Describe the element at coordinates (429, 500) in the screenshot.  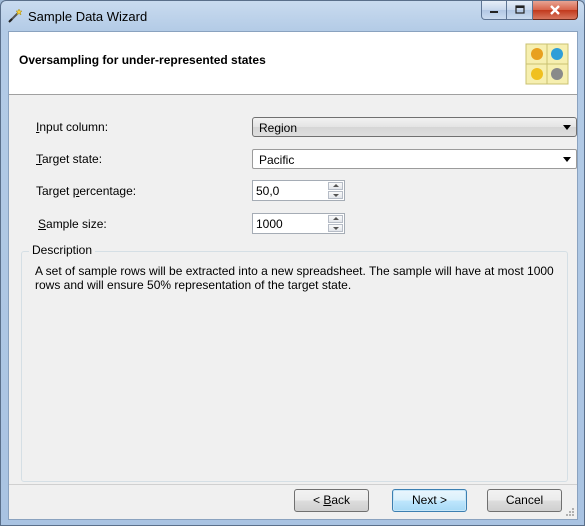
I see `next-button: Next >` at that location.